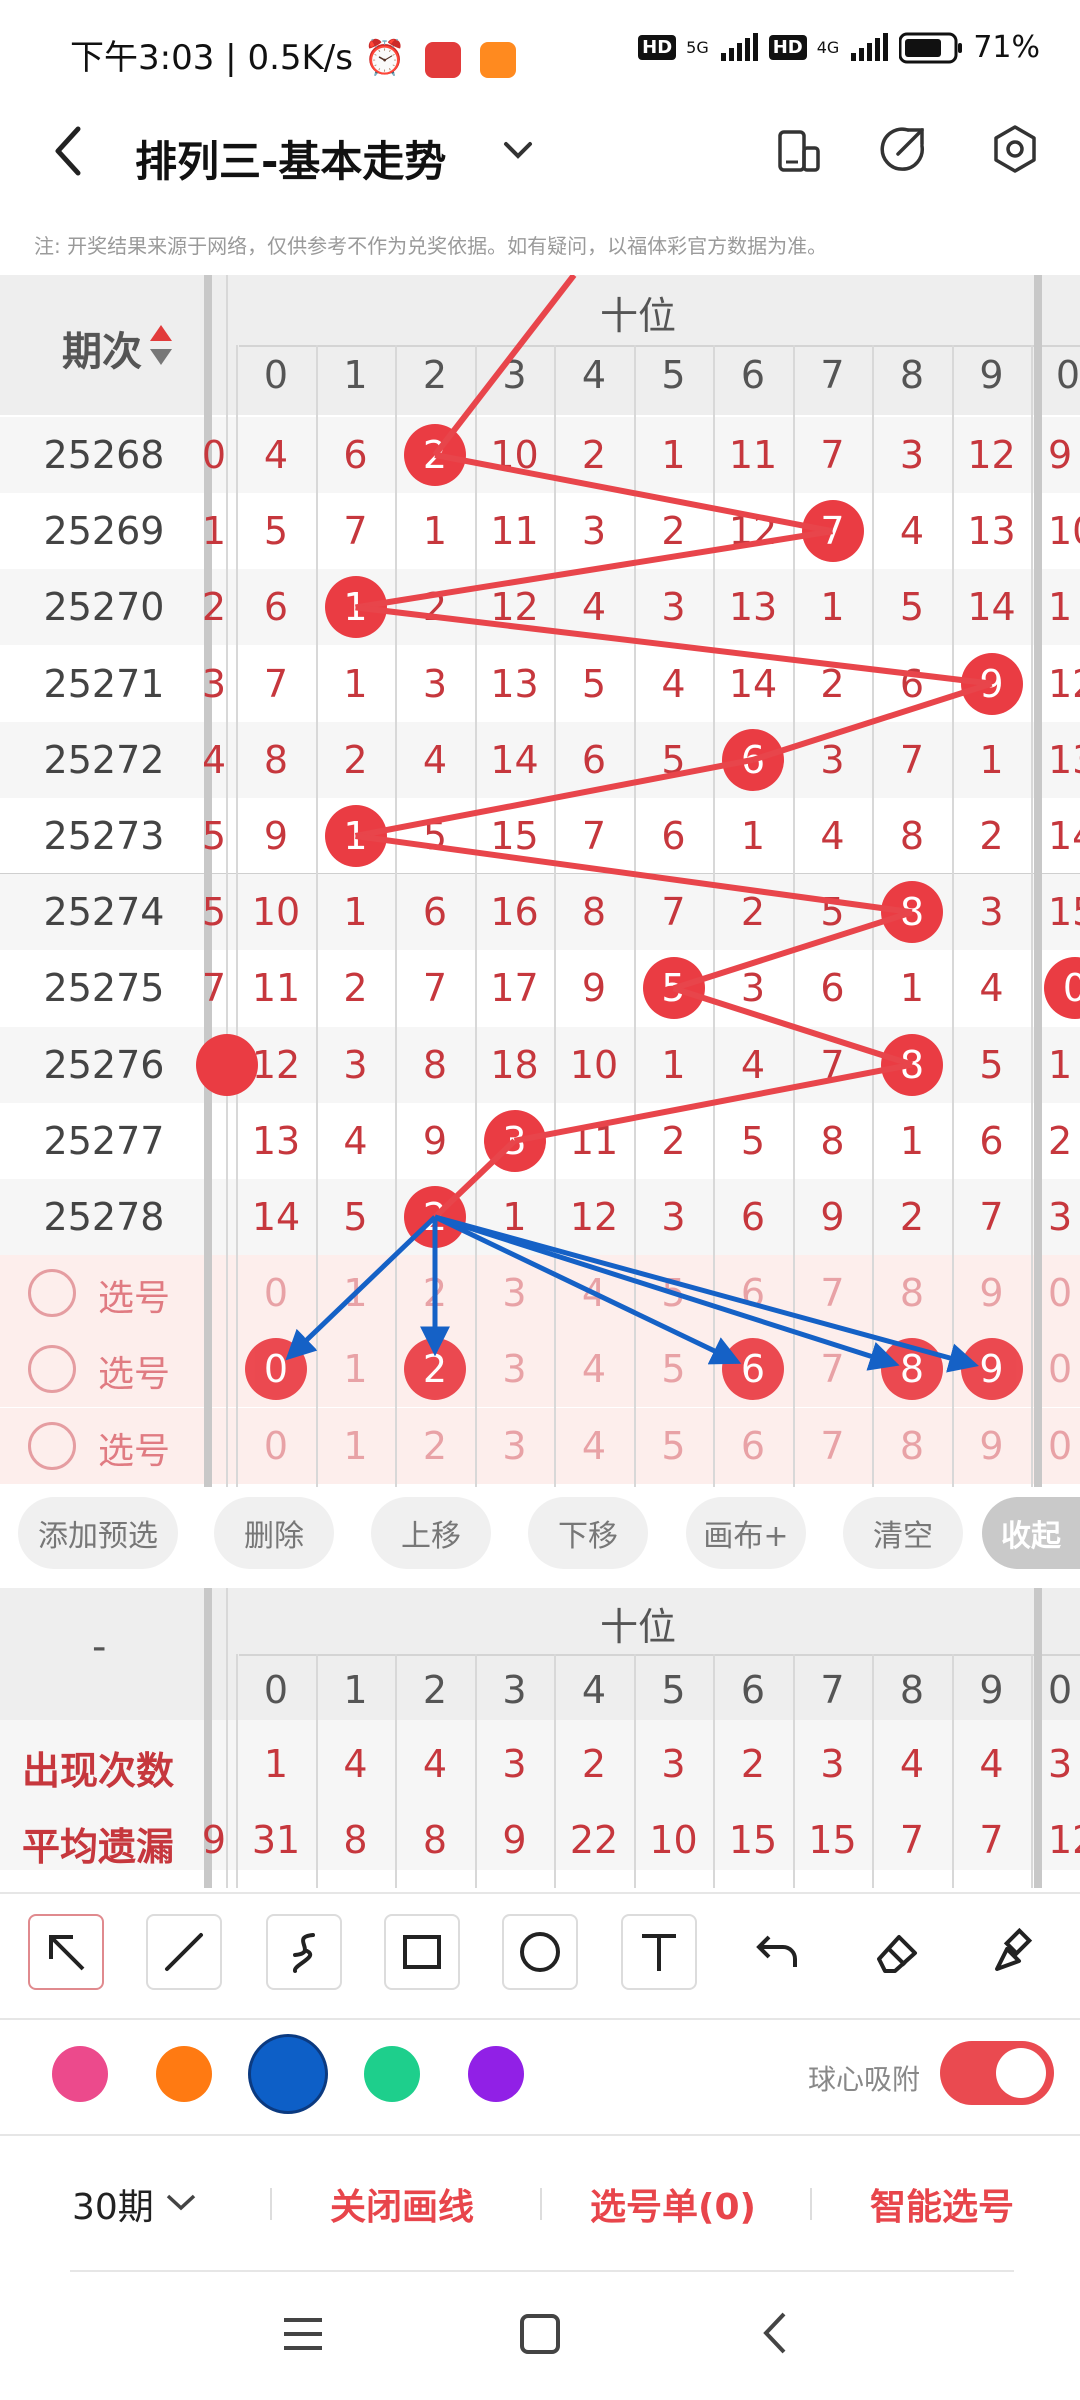  I want to click on smart-pick-button: 智能选号, so click(942, 2204).